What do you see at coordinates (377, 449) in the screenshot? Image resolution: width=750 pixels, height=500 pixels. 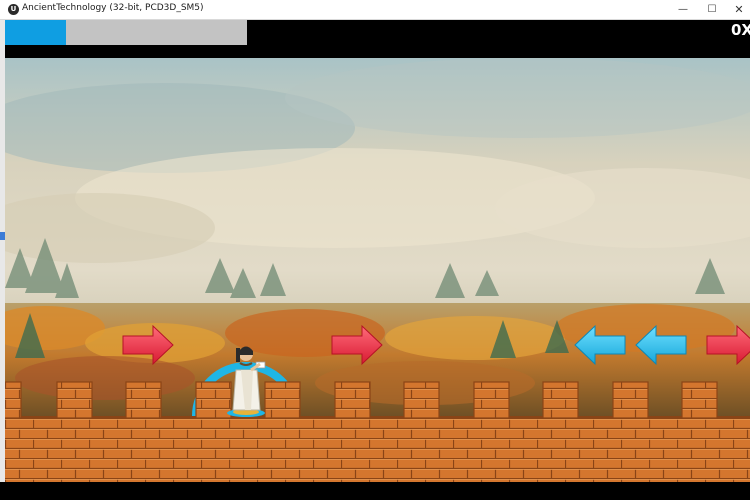 I see `brick-wall` at bounding box center [377, 449].